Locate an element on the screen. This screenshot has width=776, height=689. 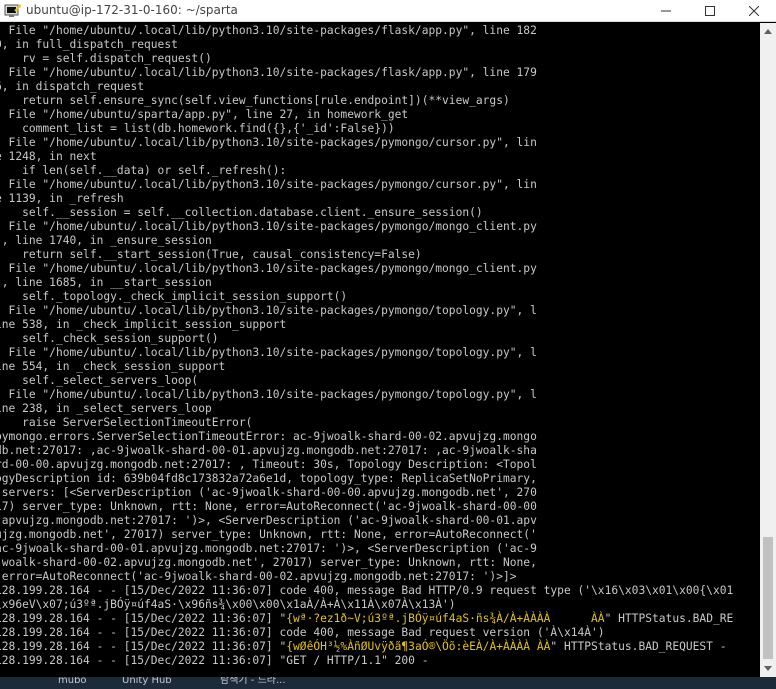
taskbar-item-unity-hub: Unity Hub is located at coordinates (147, 683).